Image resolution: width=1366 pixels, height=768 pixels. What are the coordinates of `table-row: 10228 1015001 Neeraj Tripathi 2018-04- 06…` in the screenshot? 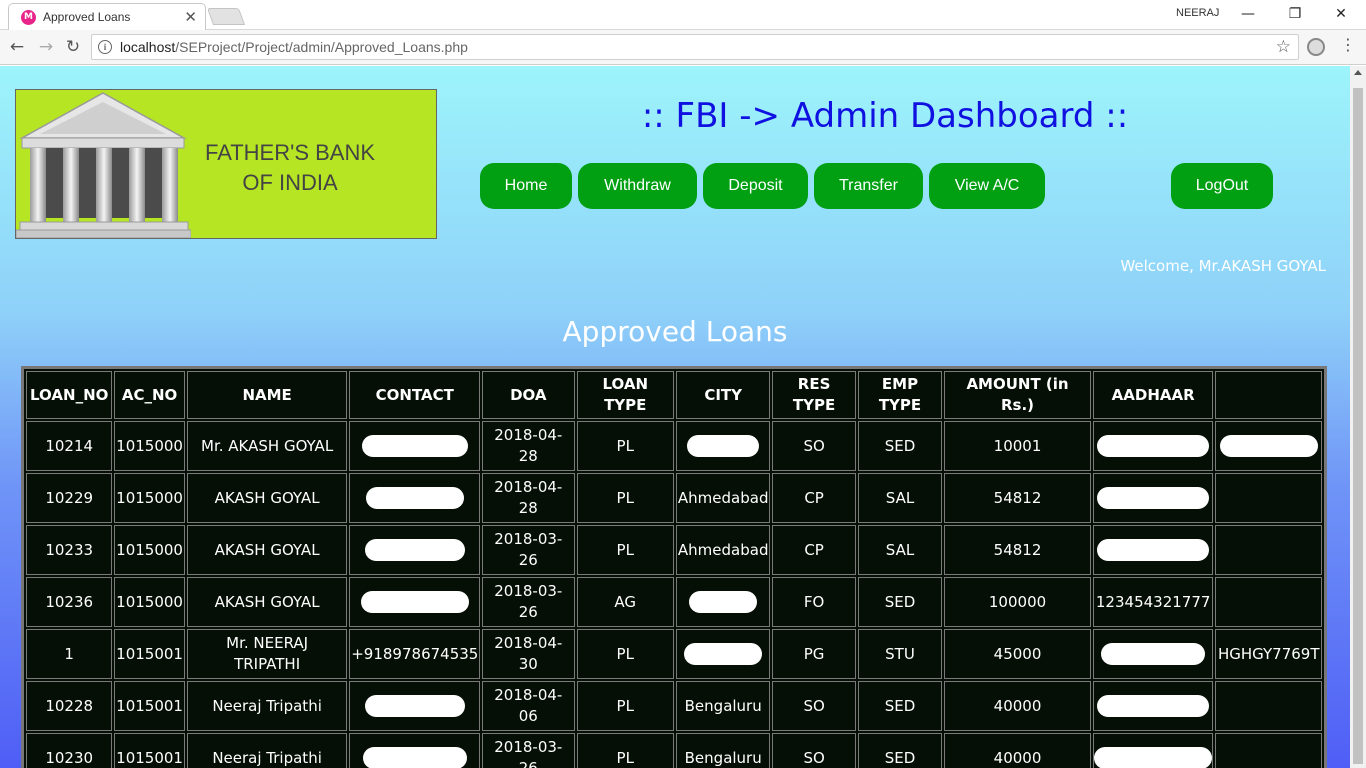 It's located at (674, 706).